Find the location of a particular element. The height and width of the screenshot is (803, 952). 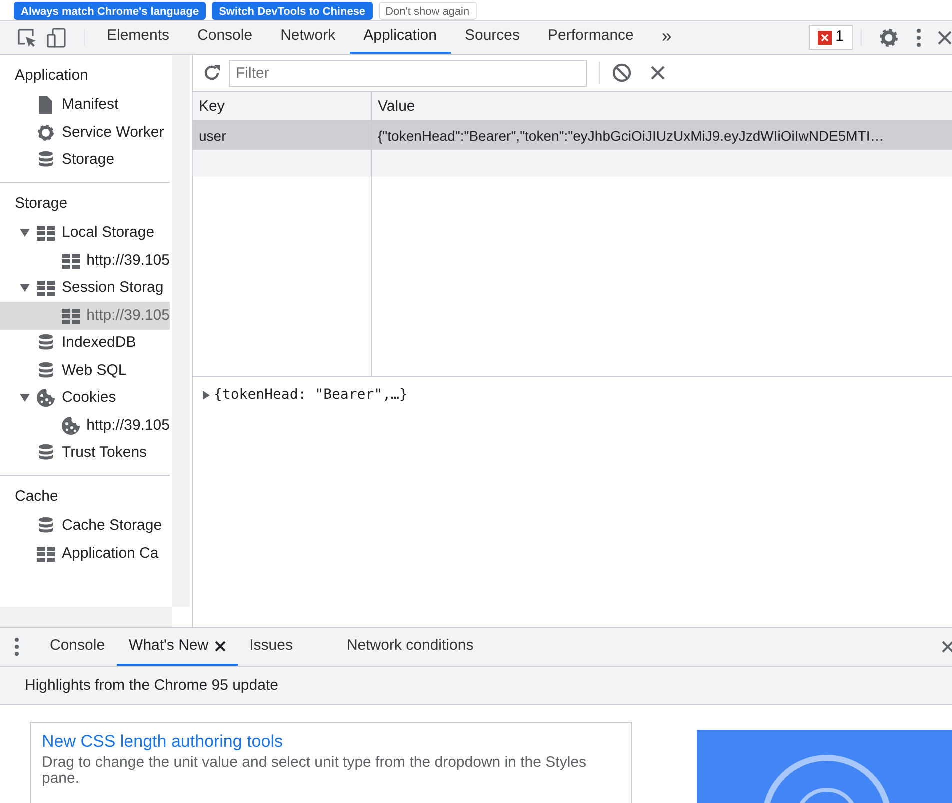

settings-icon is located at coordinates (889, 37).